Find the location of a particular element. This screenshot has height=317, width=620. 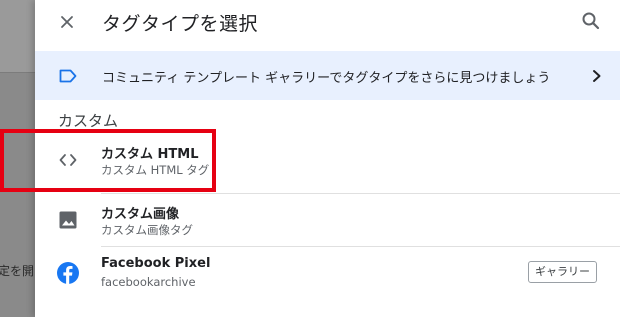

tag-type-name: Facebook Pixel is located at coordinates (156, 263).